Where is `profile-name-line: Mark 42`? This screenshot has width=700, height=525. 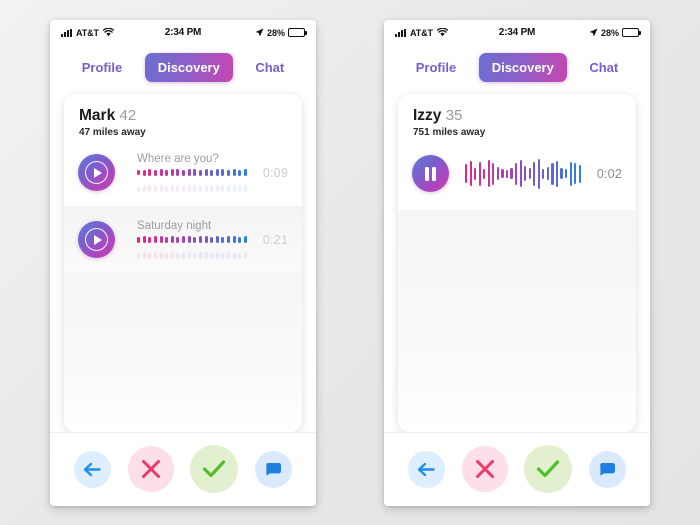 profile-name-line: Mark 42 is located at coordinates (183, 116).